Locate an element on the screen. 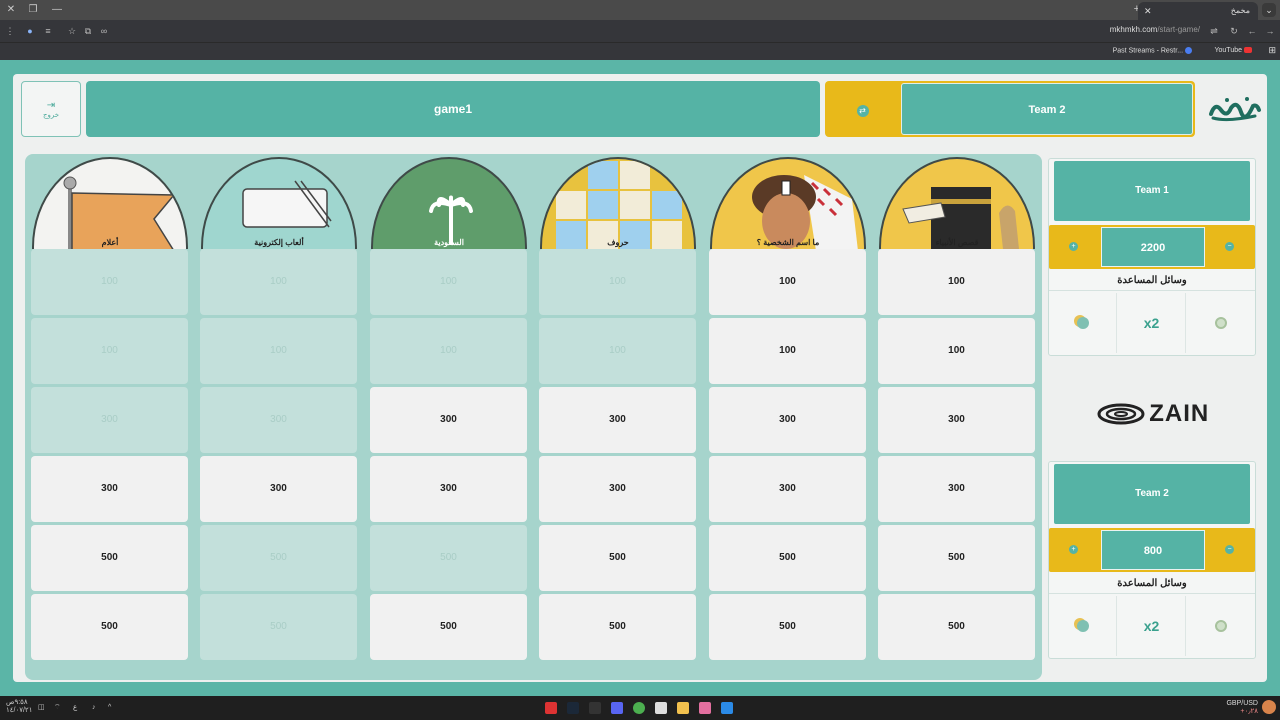 The height and width of the screenshot is (720, 1280). mic-icon: ♪ is located at coordinates (94, 708).